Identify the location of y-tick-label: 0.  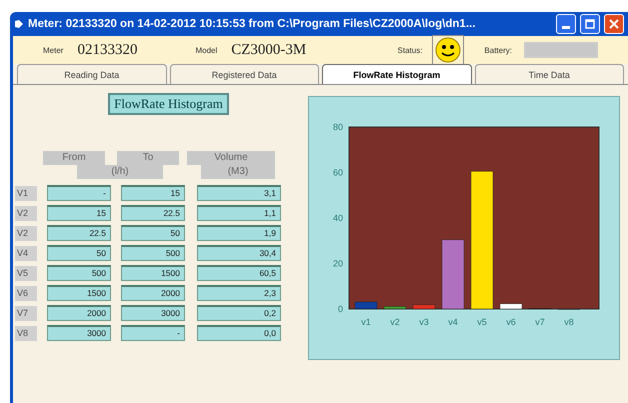
(340, 309).